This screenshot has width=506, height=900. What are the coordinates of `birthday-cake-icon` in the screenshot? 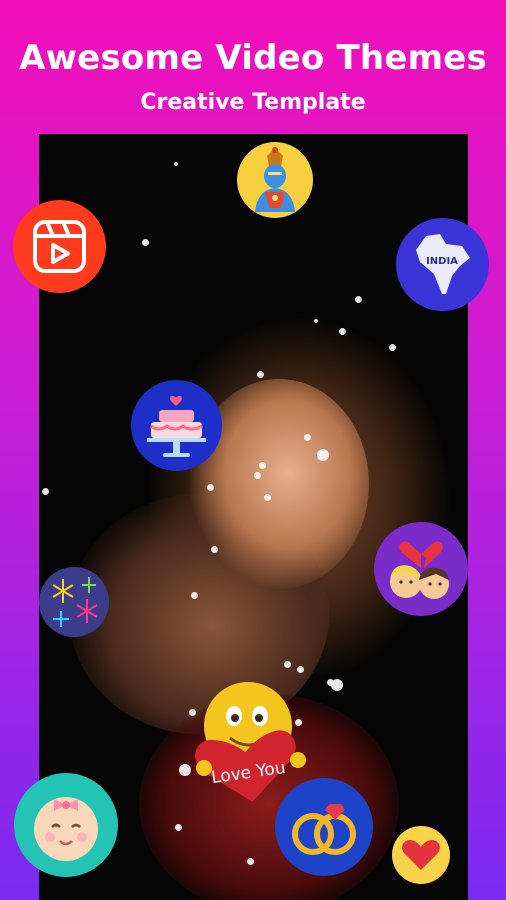 It's located at (176, 426).